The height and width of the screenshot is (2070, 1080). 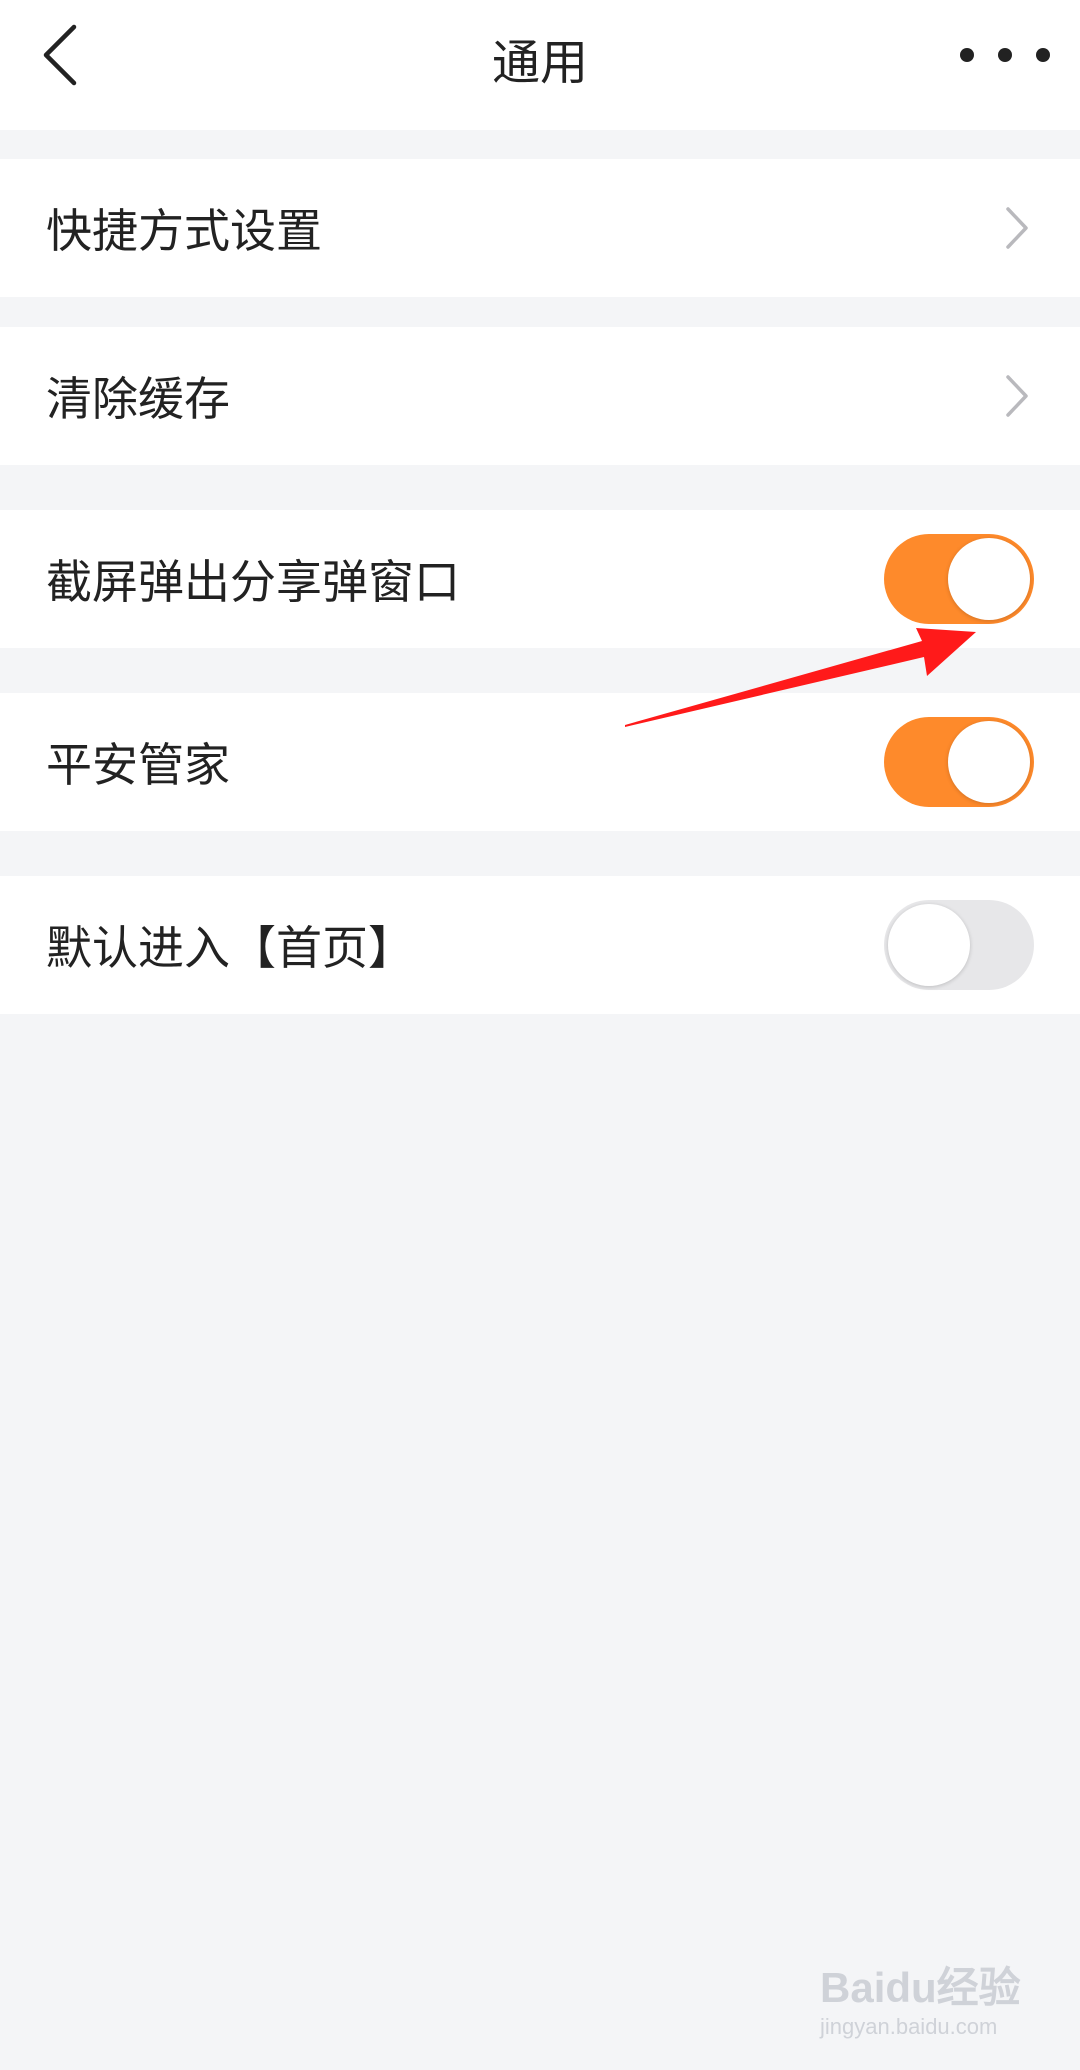 I want to click on settings-row-label: 清除缓存, so click(x=138, y=399).